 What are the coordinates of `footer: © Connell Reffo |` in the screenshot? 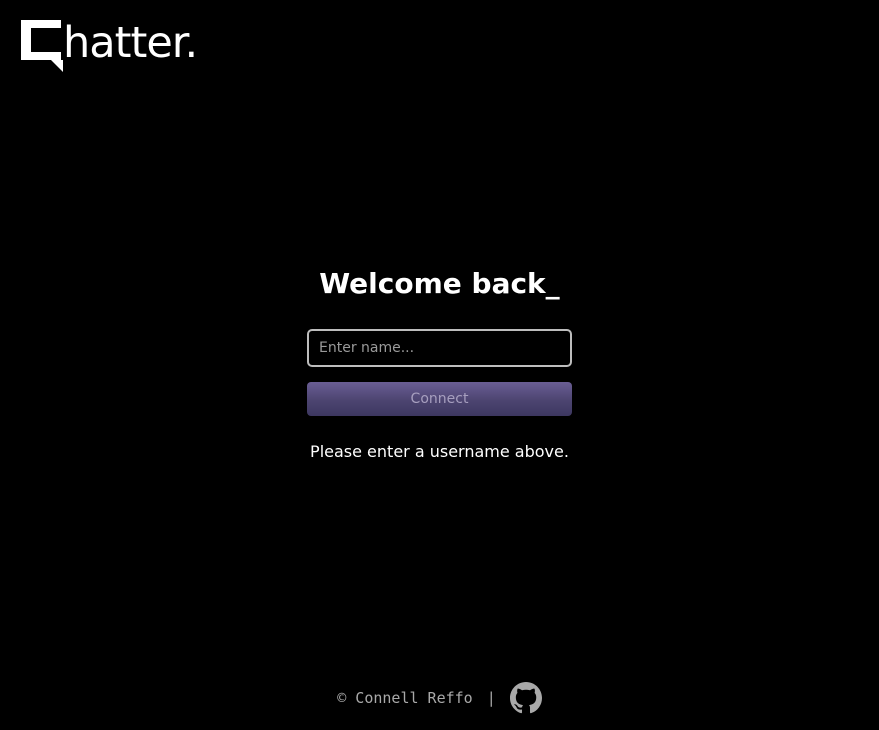 It's located at (439, 698).